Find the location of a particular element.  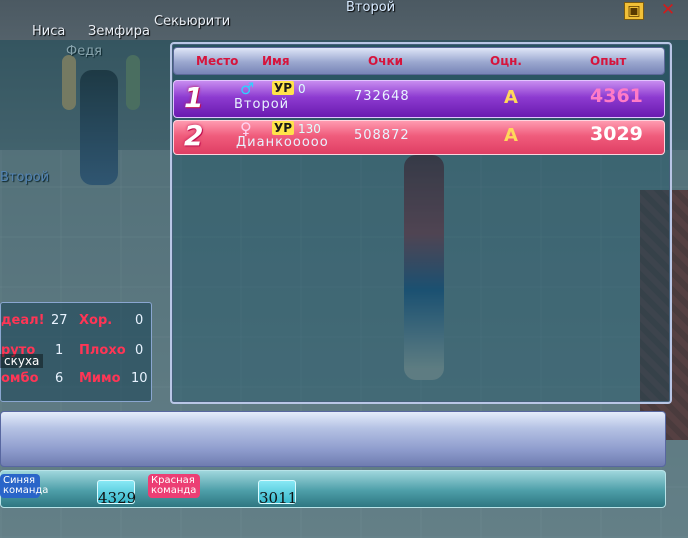

stat-label-bad: Плохо is located at coordinates (102, 350).